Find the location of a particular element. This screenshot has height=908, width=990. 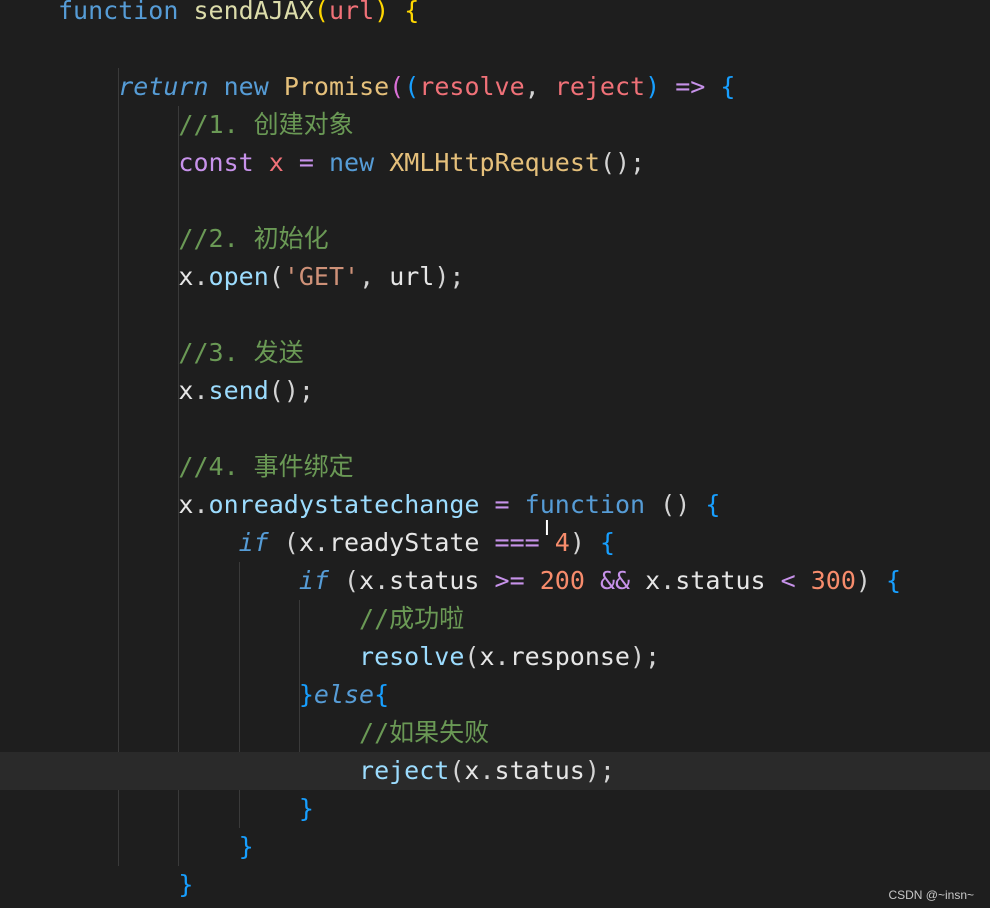

code-token: url is located at coordinates (412, 276).